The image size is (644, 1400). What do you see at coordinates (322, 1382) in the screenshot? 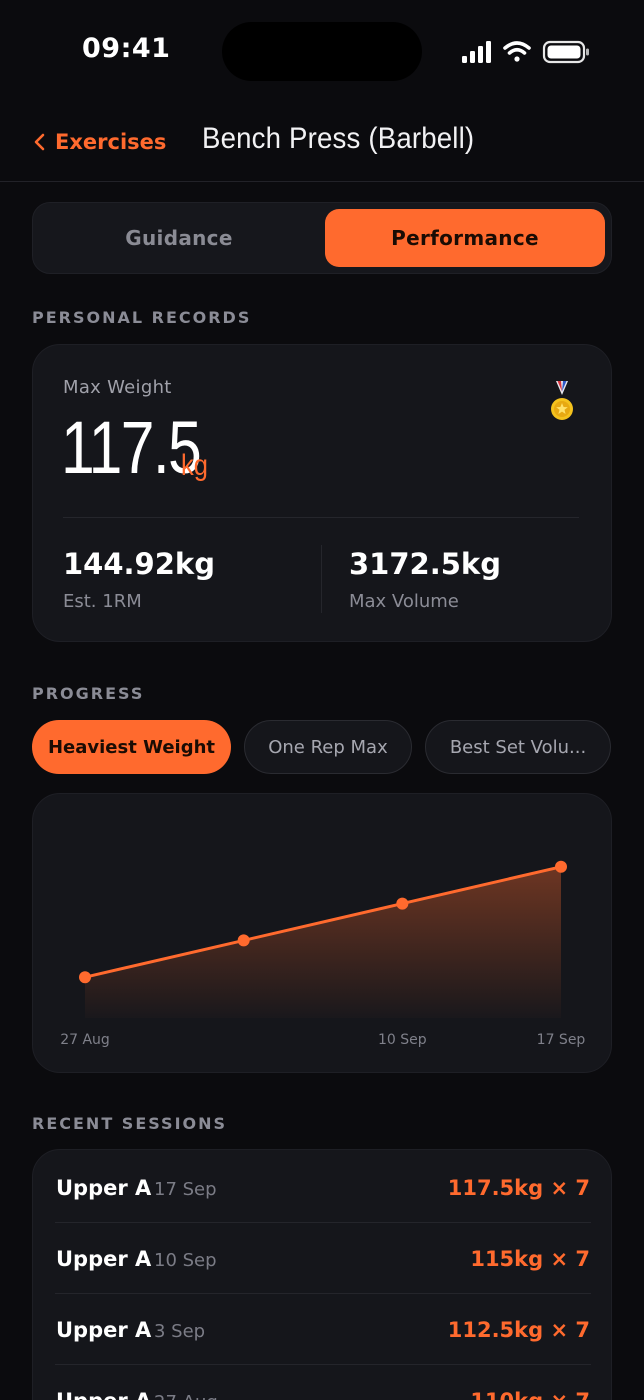
I see `session-row: Upper A 27 Aug 110kg × 7` at bounding box center [322, 1382].